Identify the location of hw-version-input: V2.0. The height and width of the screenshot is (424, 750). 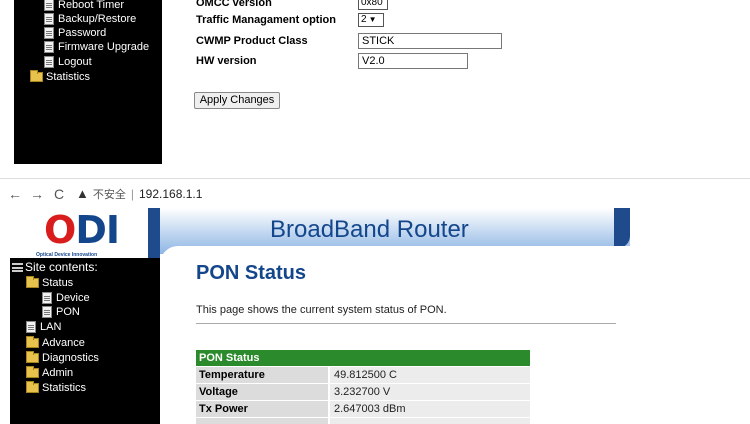
(413, 61).